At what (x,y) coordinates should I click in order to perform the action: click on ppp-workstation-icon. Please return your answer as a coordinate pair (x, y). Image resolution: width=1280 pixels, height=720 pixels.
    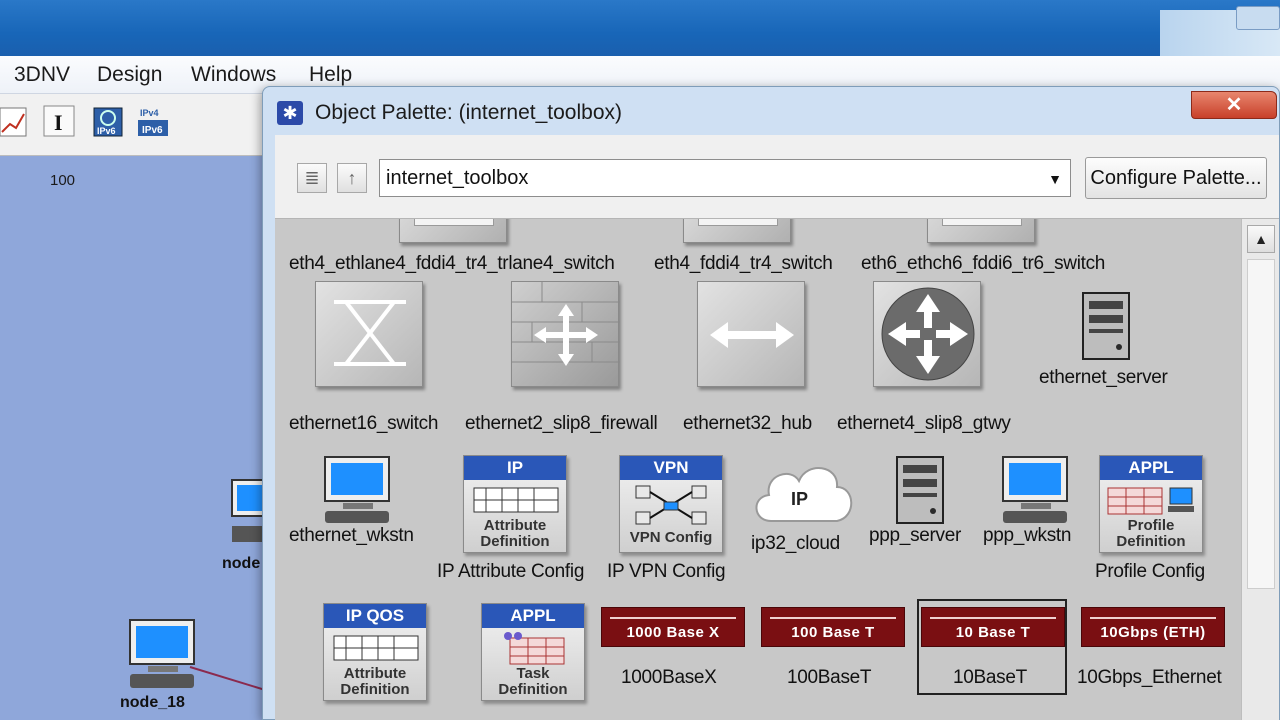
    Looking at the image, I should click on (1035, 493).